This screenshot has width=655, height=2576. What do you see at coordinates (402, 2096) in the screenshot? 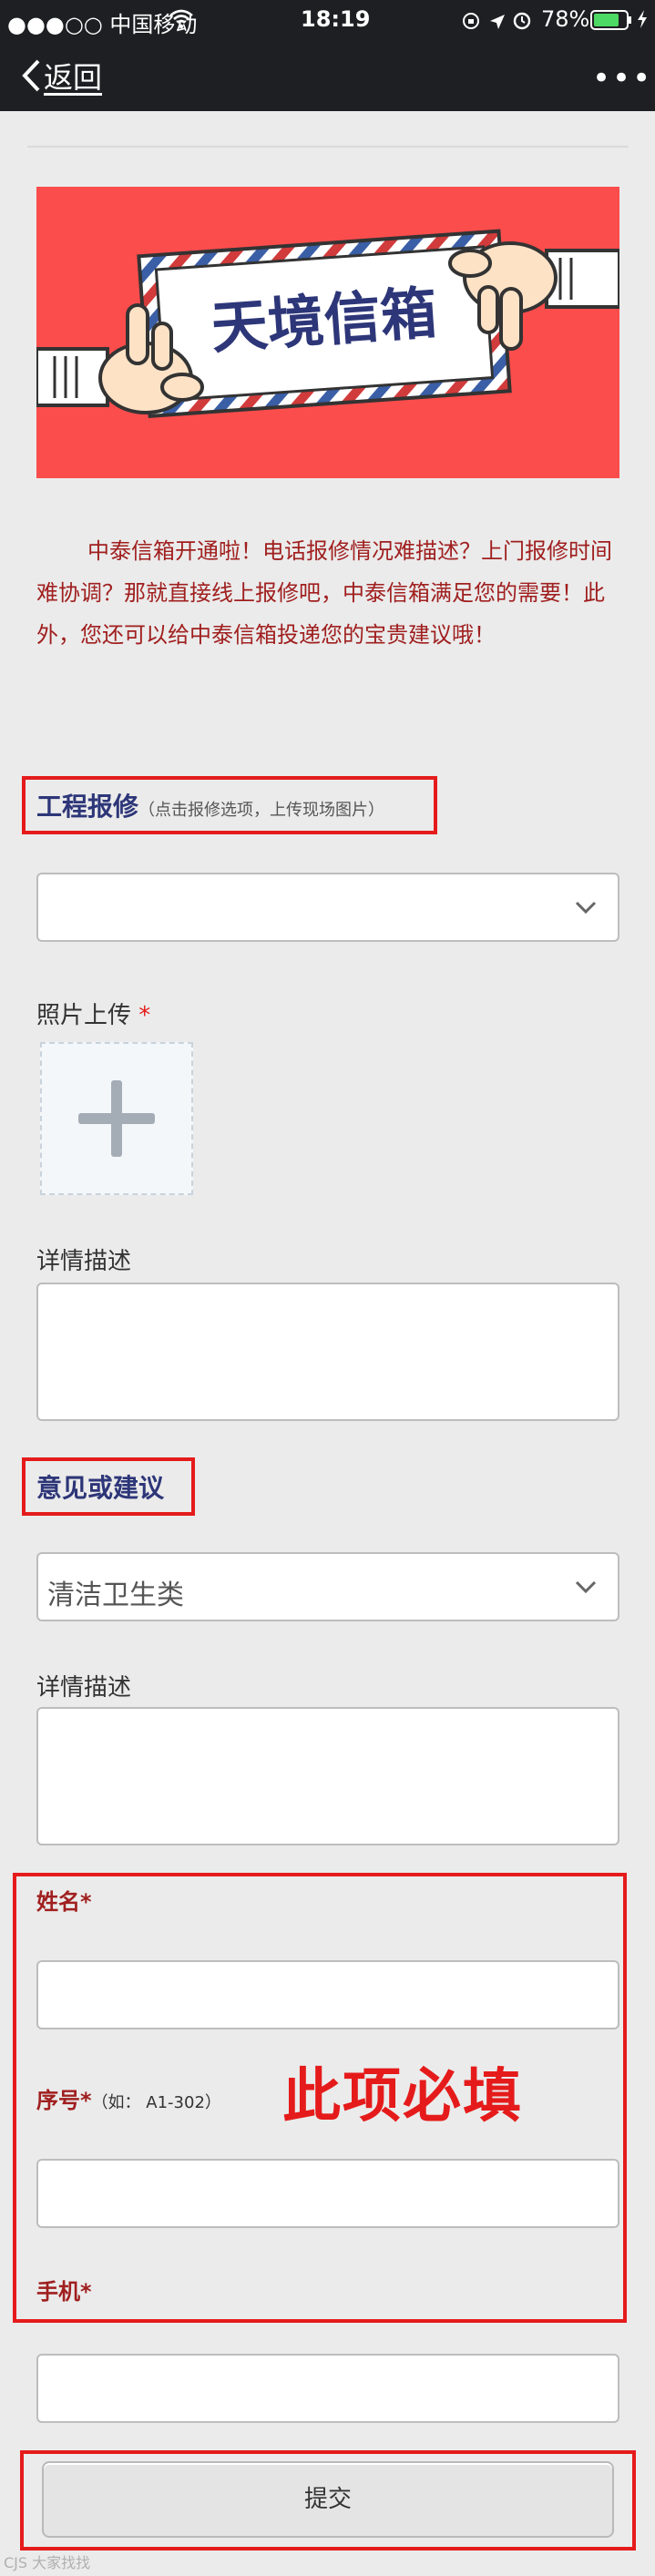
I see `required-note: 此项必填` at bounding box center [402, 2096].